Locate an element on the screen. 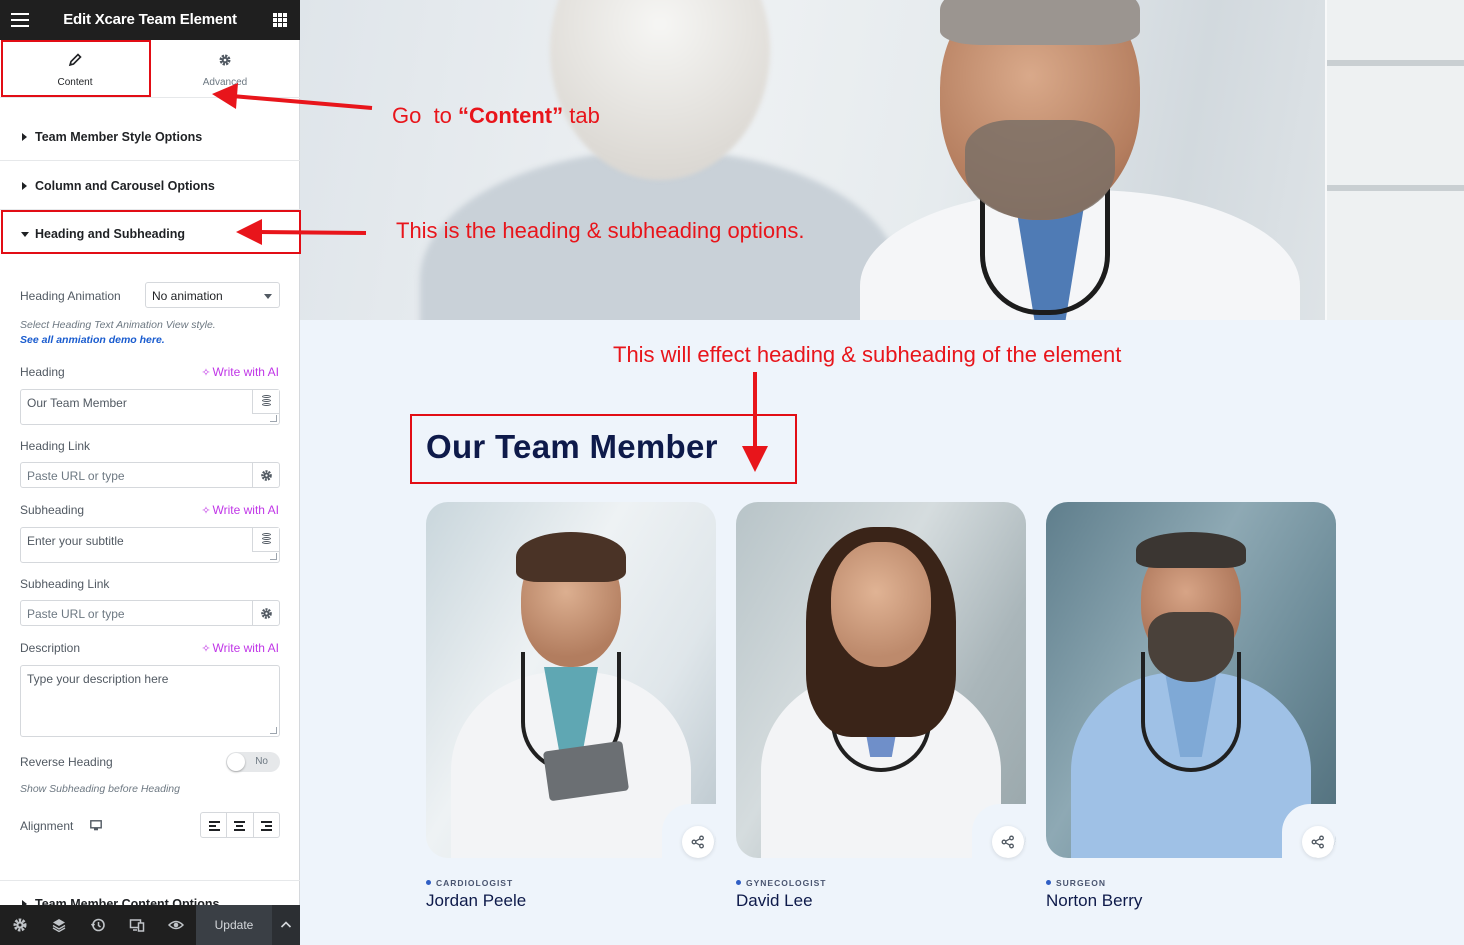 This screenshot has height=945, width=1464. align-center-button is located at coordinates (240, 825).